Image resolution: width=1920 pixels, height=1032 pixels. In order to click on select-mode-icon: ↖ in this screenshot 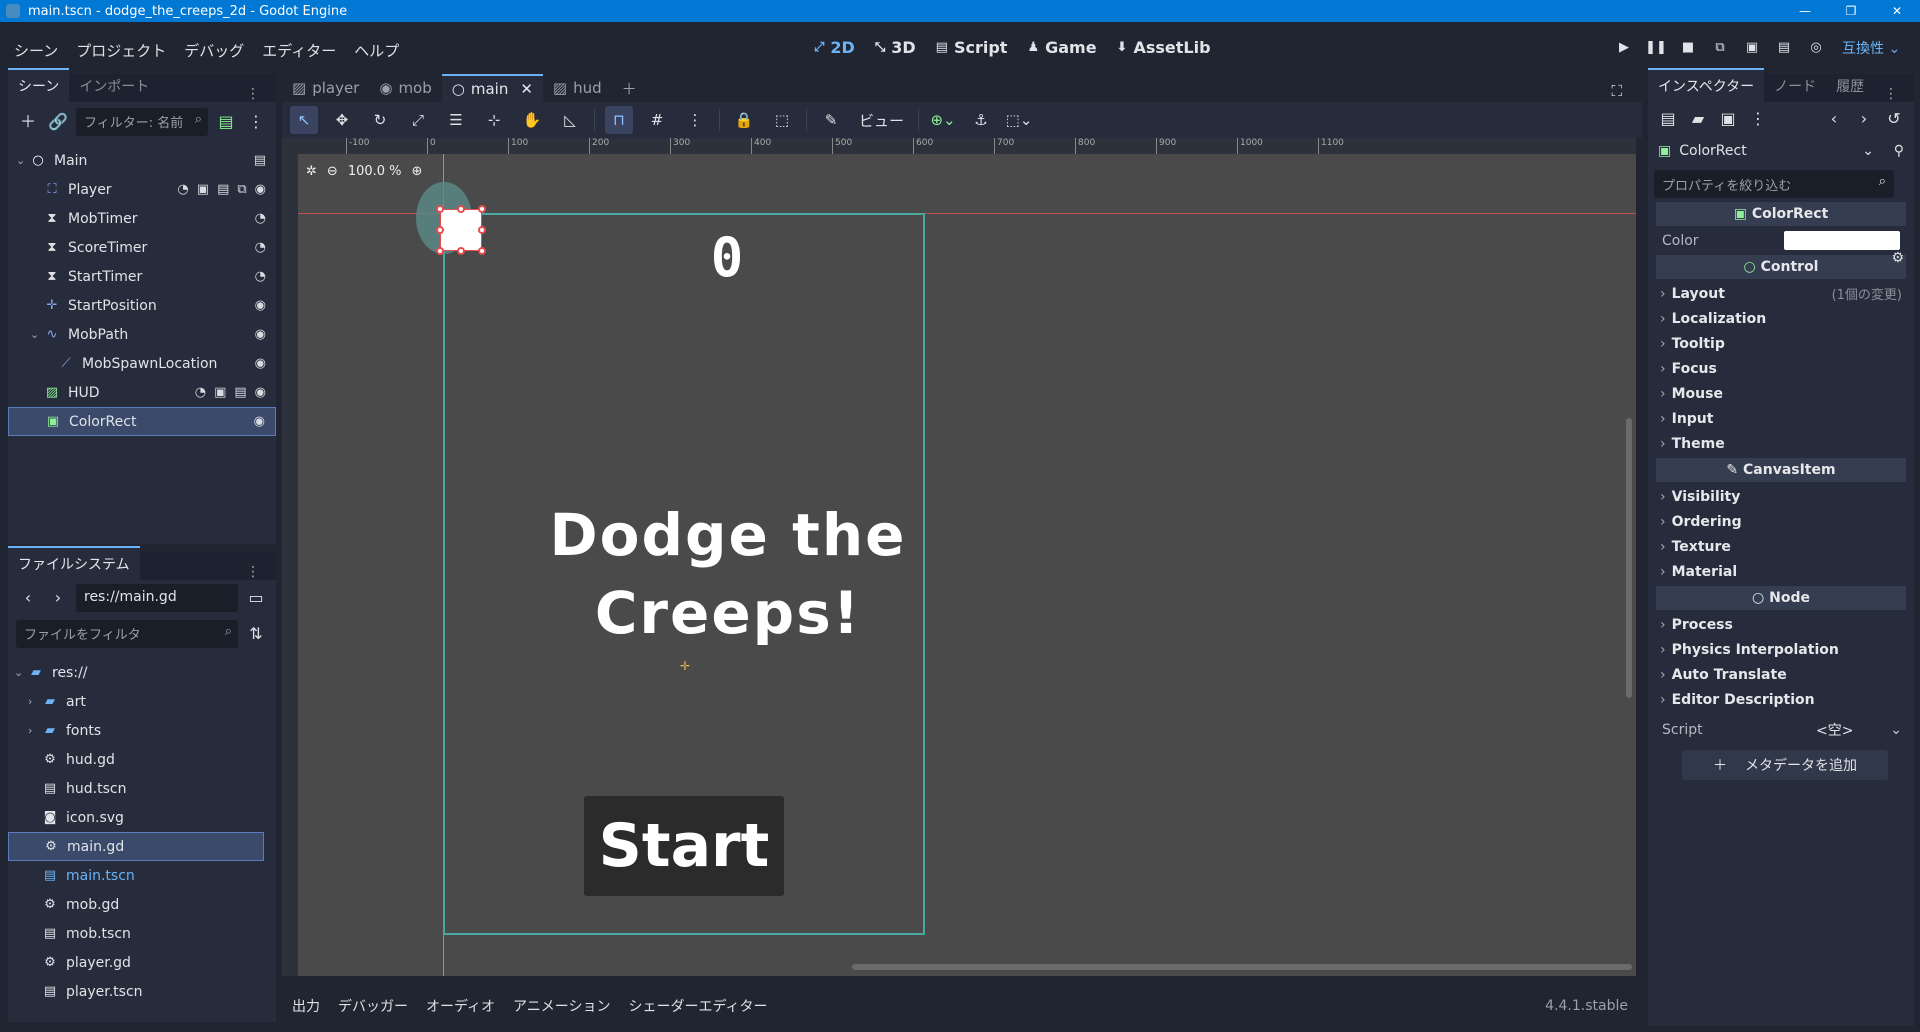, I will do `click(304, 120)`.